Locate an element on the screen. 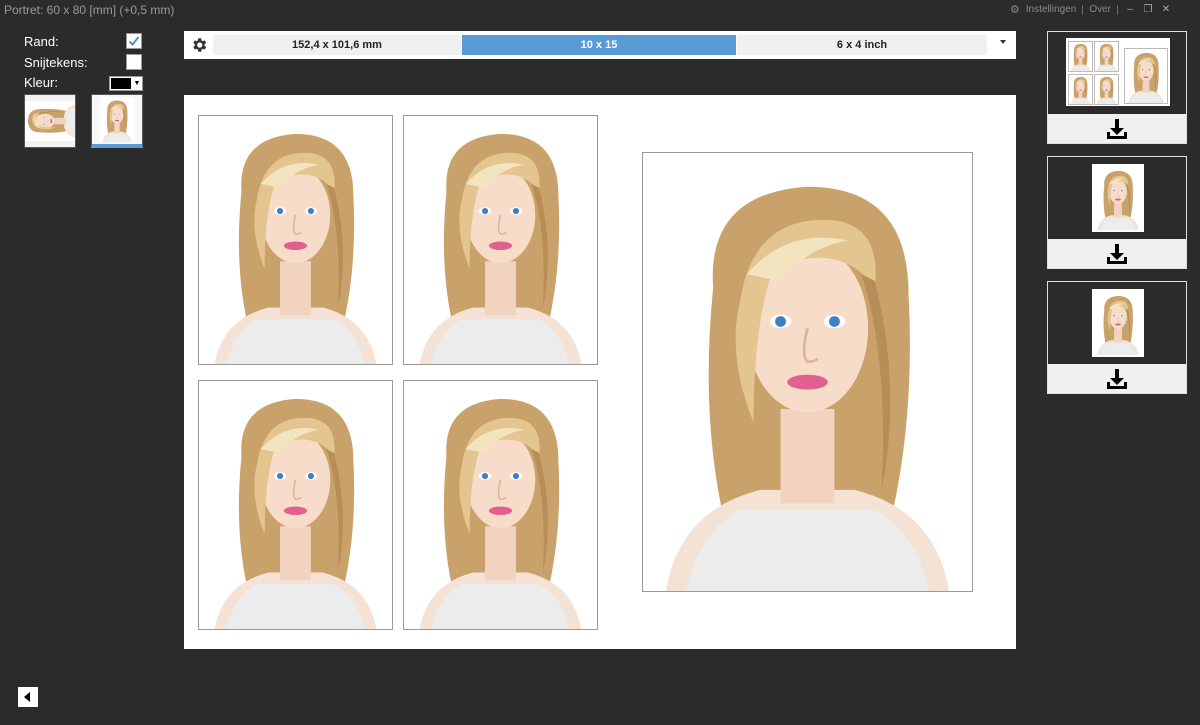 The height and width of the screenshot is (725, 1200). landscape-portrait-thumbnail is located at coordinates (50, 121).